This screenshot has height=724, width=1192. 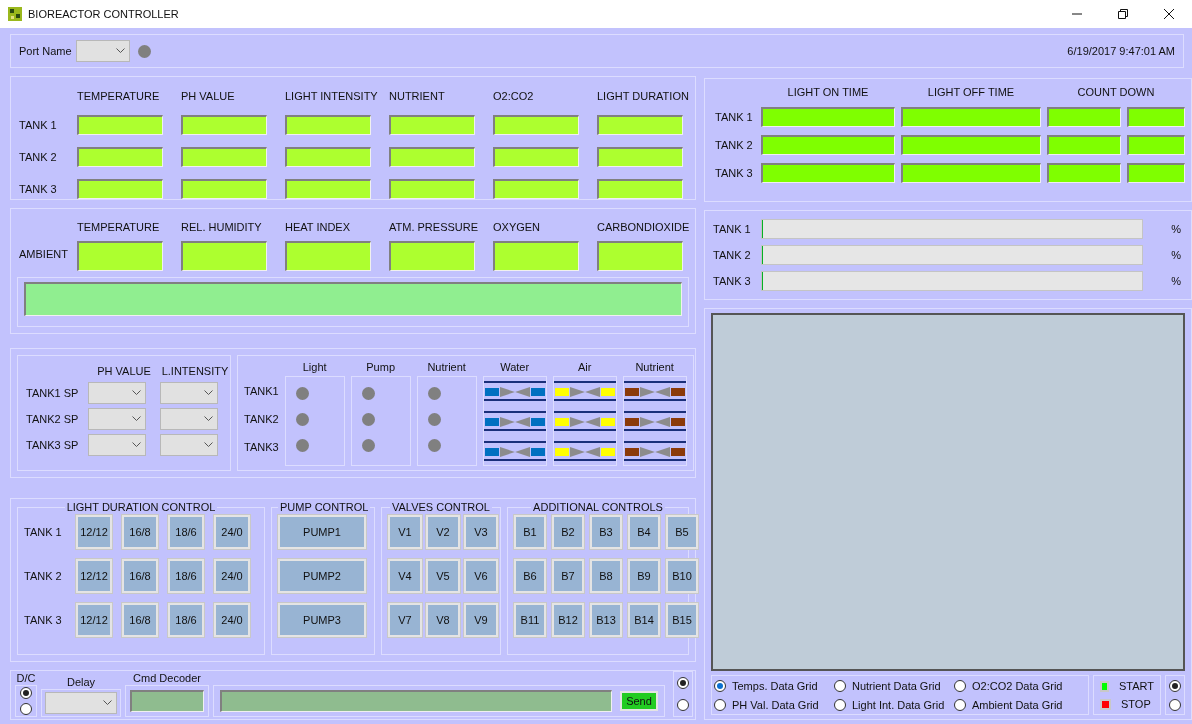 What do you see at coordinates (568, 576) in the screenshot?
I see `additional-control-button: B7` at bounding box center [568, 576].